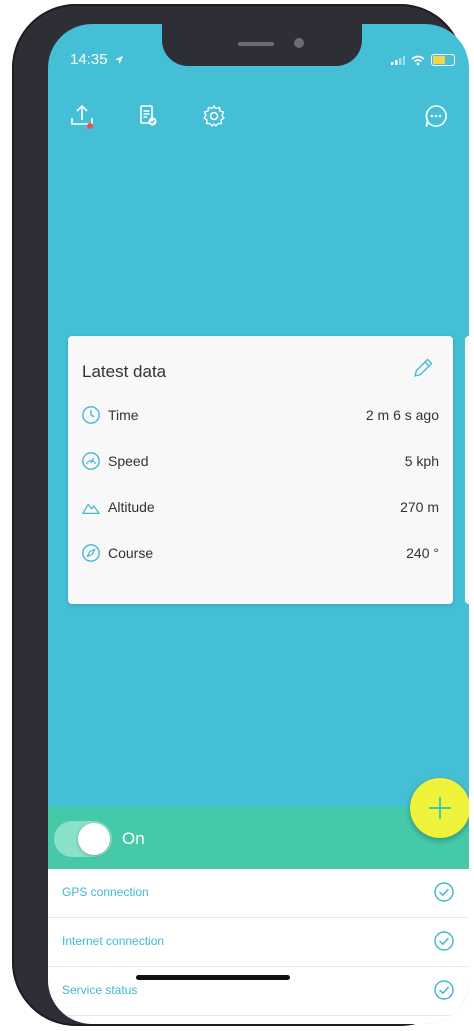 This screenshot has height=1031, width=474. I want to click on upload-icon, so click(82, 116).